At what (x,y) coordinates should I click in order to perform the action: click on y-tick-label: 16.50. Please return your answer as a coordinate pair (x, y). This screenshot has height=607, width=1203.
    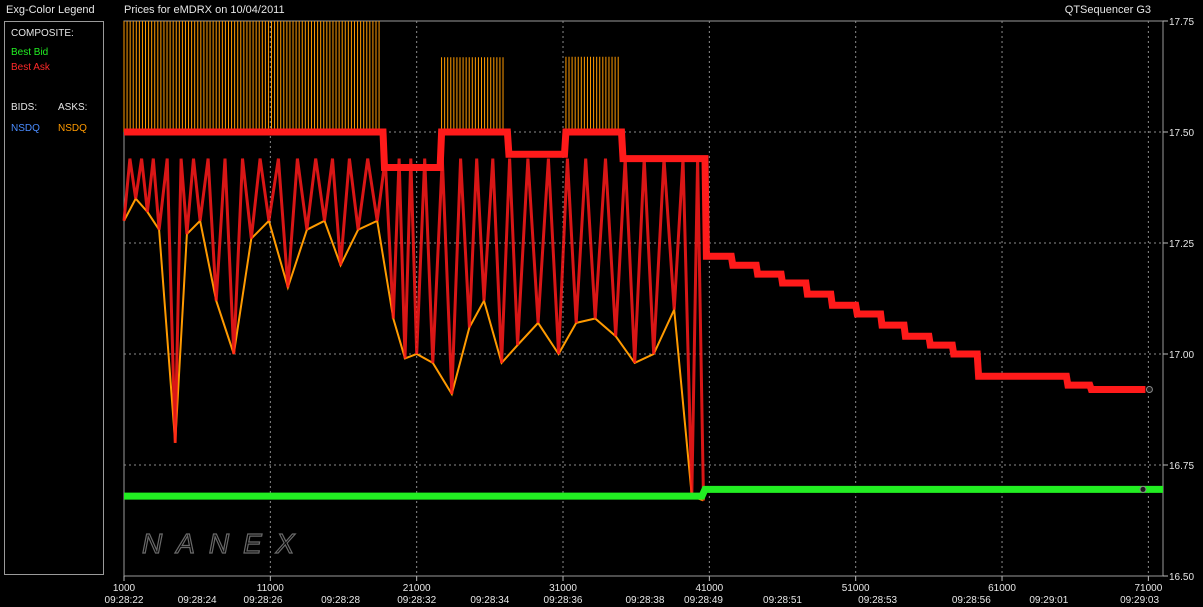
    Looking at the image, I should click on (1181, 577).